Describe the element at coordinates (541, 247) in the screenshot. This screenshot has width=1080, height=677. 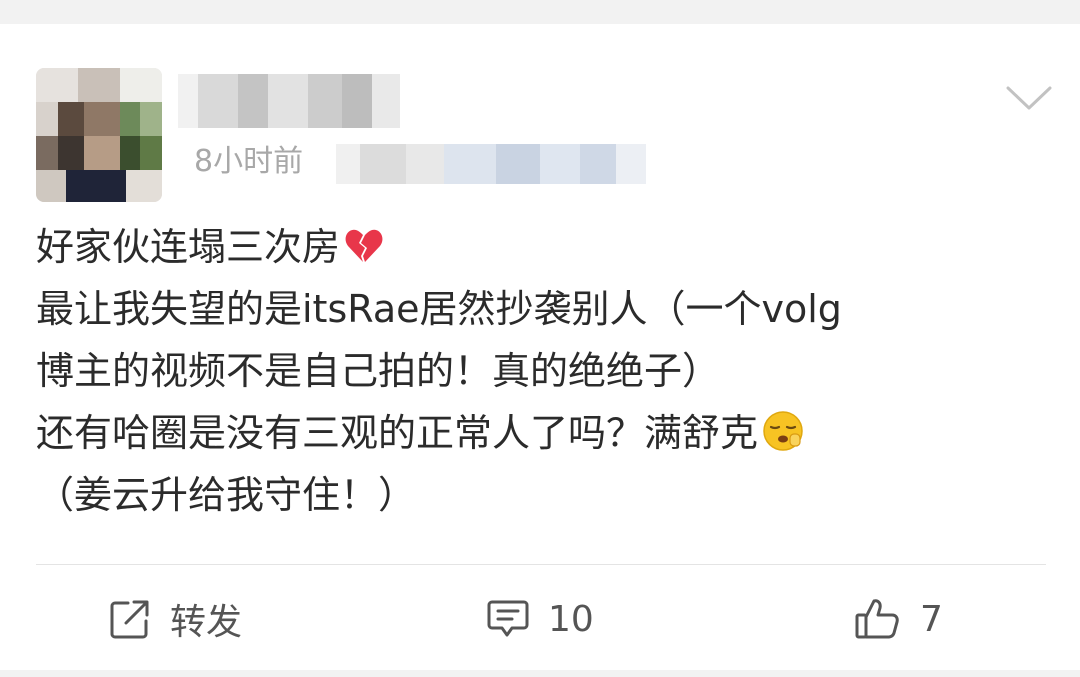
I see `content-line: 好家伙连塌三次房` at that location.